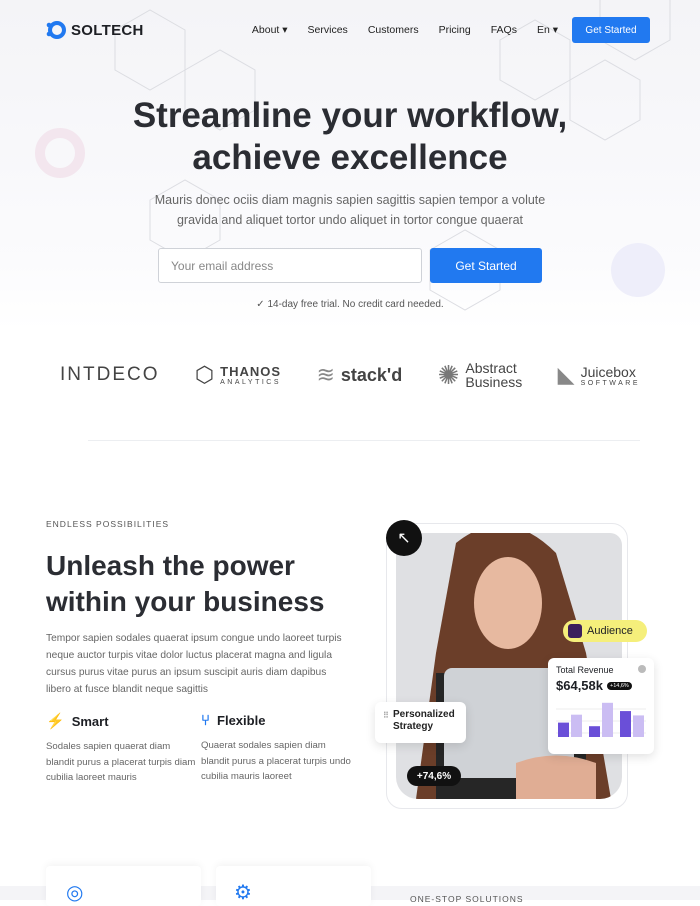  I want to click on abstract-icon: ✺, so click(448, 374).